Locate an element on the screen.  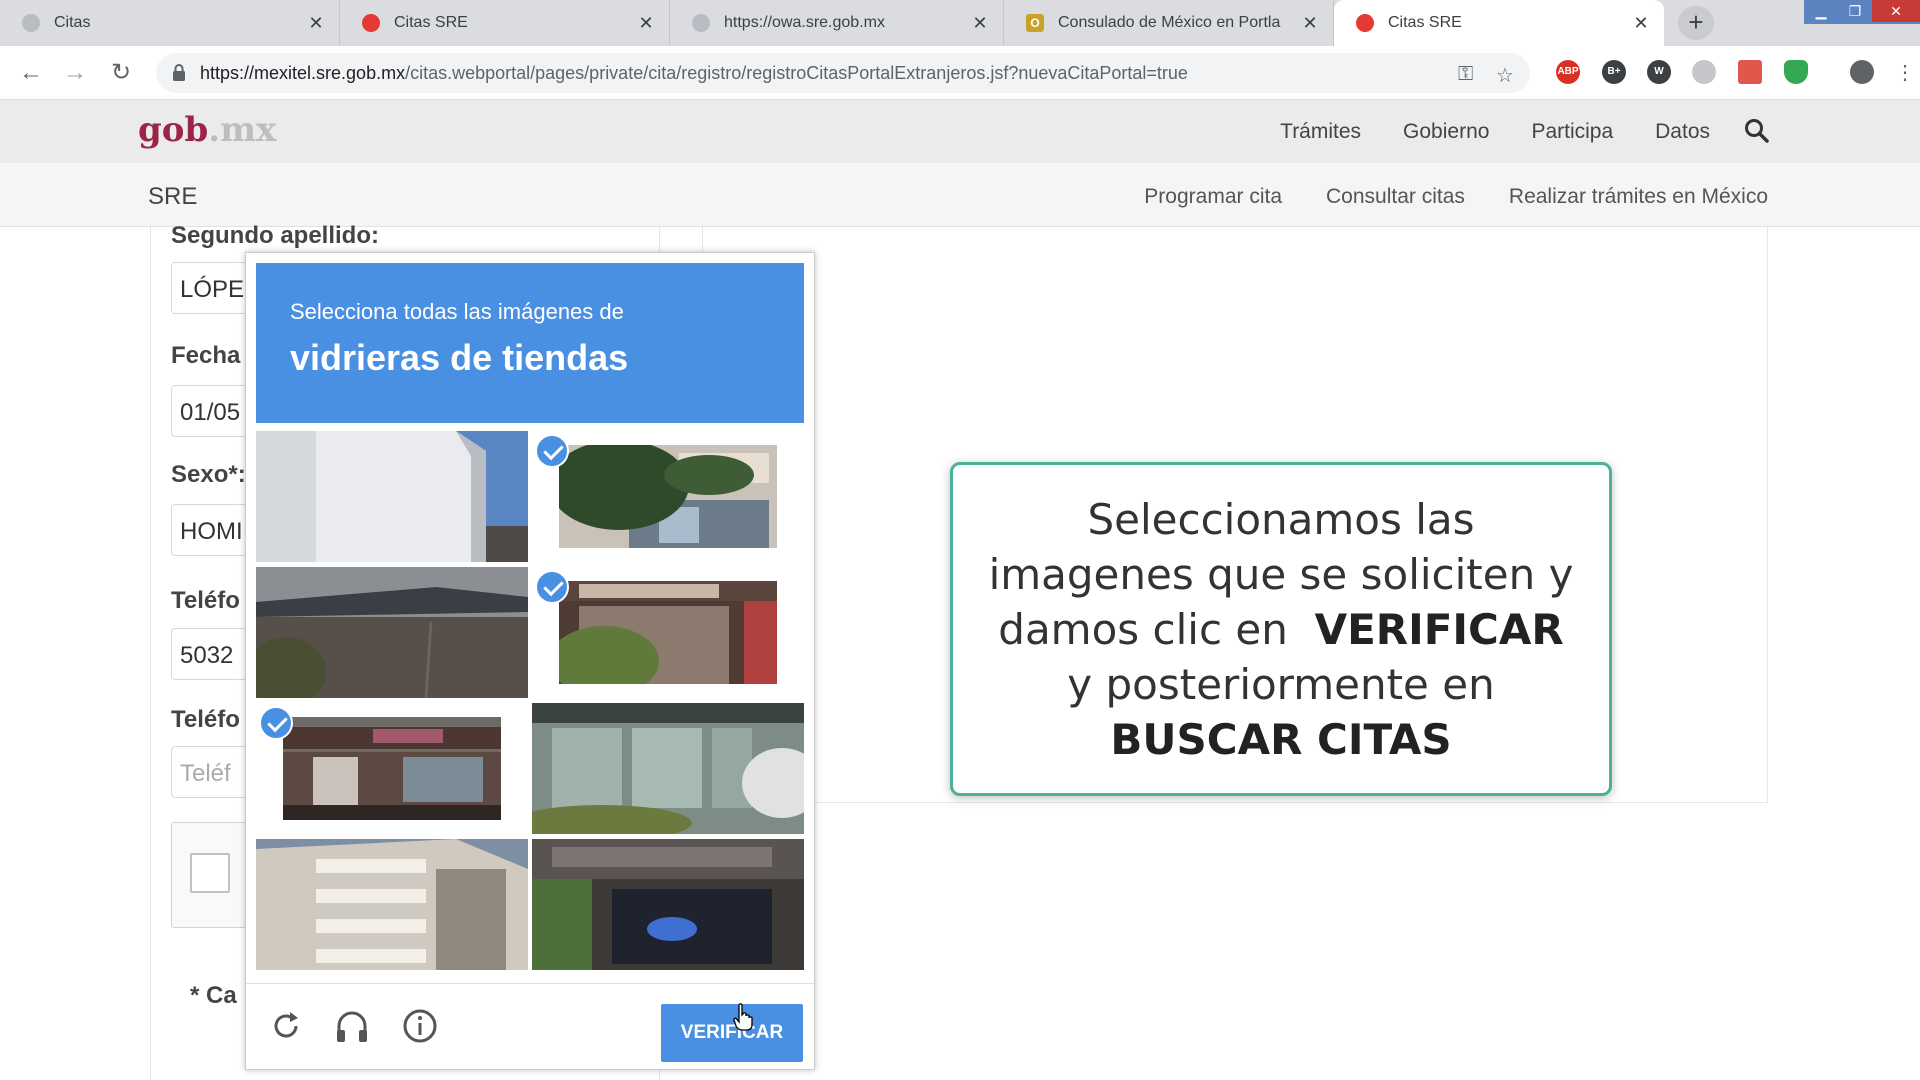
tab-title: Citas is located at coordinates (72, 22).